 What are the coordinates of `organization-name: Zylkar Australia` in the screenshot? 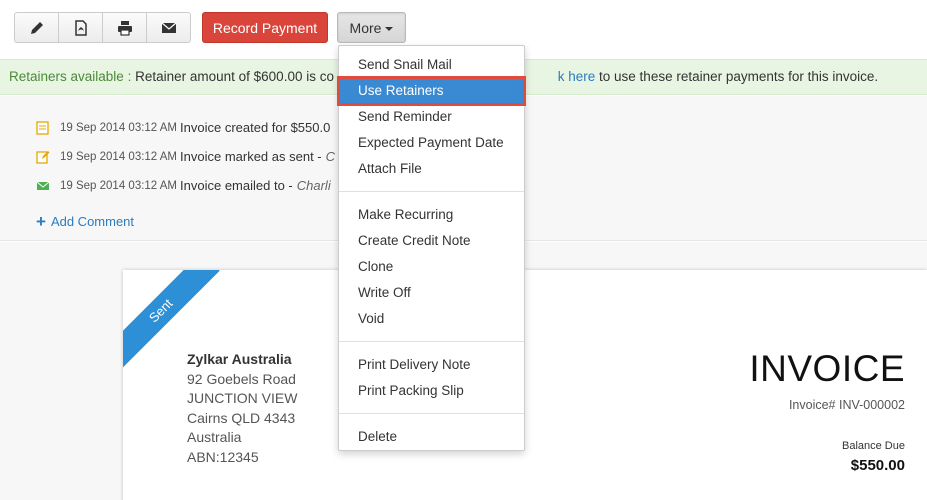 It's located at (239, 359).